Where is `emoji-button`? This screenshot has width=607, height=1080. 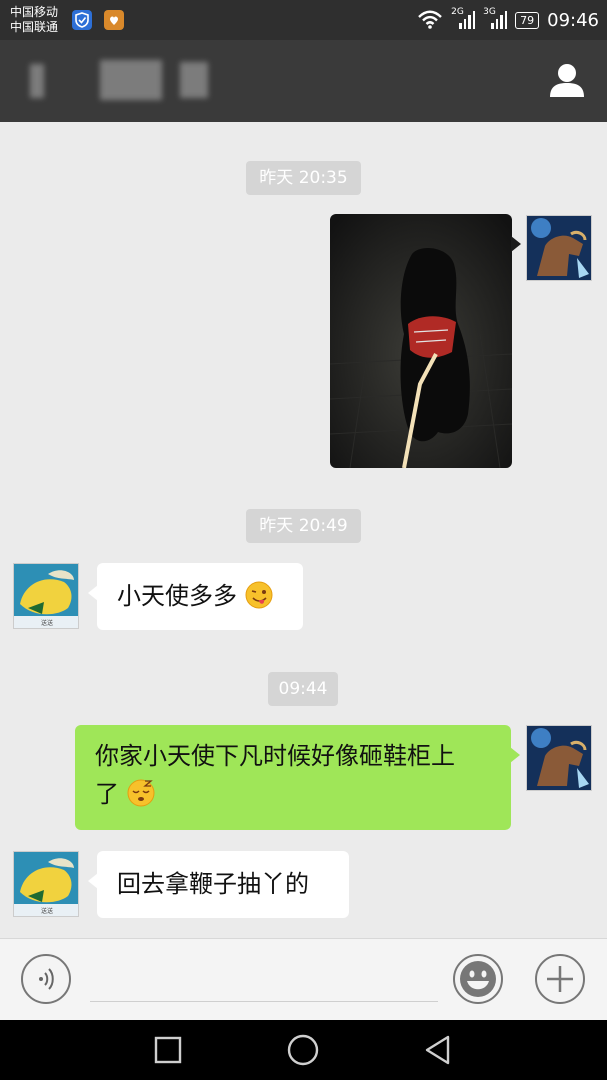 emoji-button is located at coordinates (478, 979).